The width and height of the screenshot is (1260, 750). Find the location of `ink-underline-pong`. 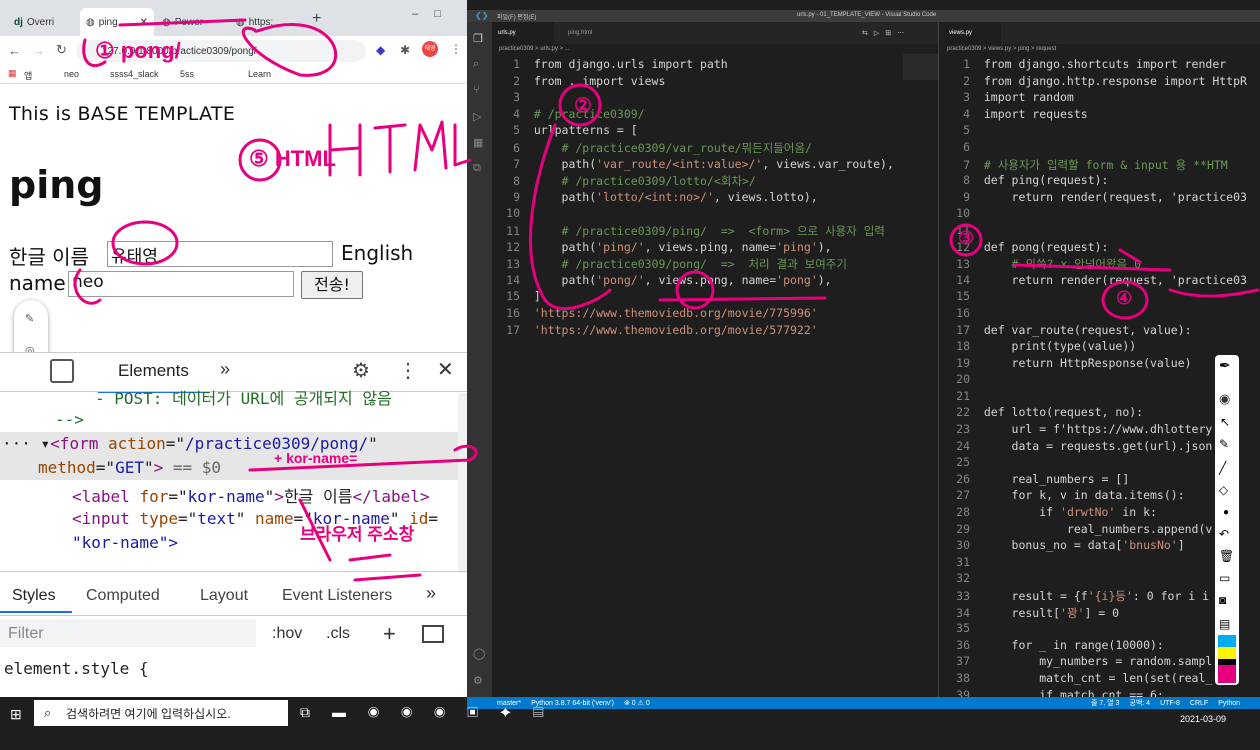

ink-underline-pong is located at coordinates (742, 299).